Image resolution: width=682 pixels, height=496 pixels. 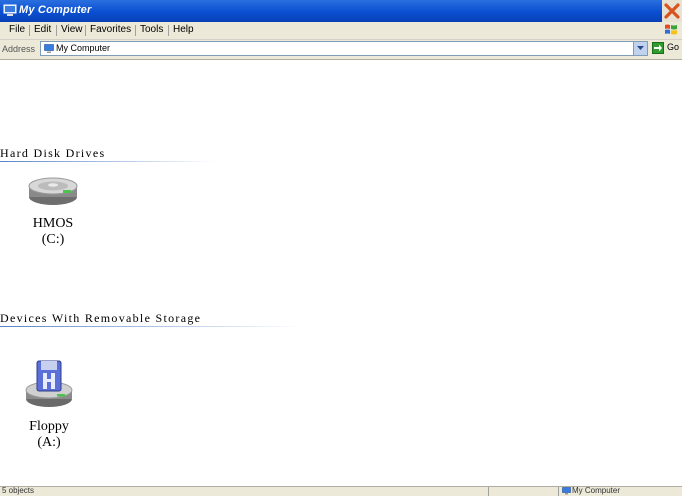 I want to click on menu-favorites: Favorites, so click(x=110, y=29).